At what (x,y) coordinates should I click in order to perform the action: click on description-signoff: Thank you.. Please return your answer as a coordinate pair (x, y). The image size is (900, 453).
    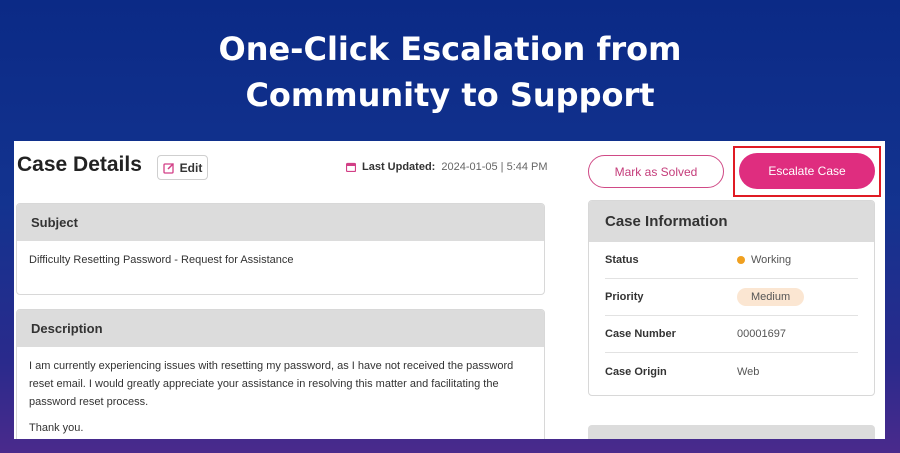
    Looking at the image, I should click on (56, 428).